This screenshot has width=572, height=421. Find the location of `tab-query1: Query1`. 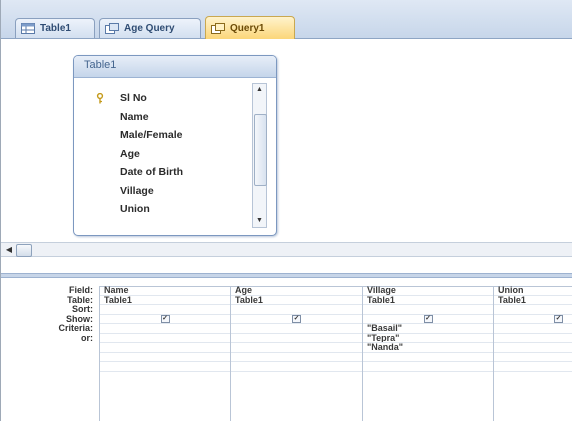

tab-query1: Query1 is located at coordinates (250, 27).